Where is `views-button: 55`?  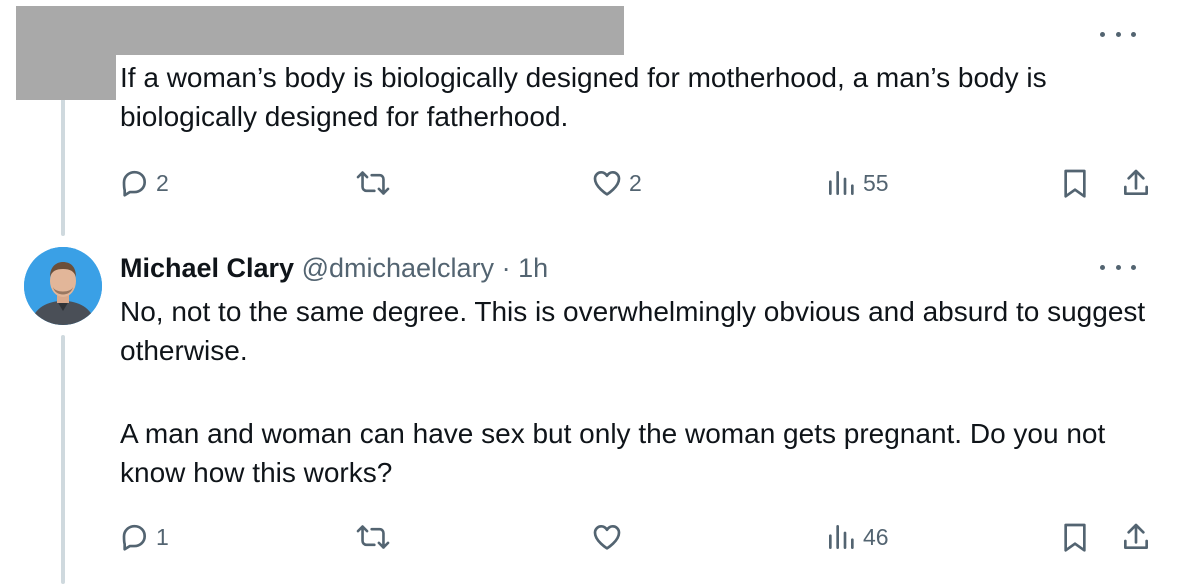 views-button: 55 is located at coordinates (857, 183).